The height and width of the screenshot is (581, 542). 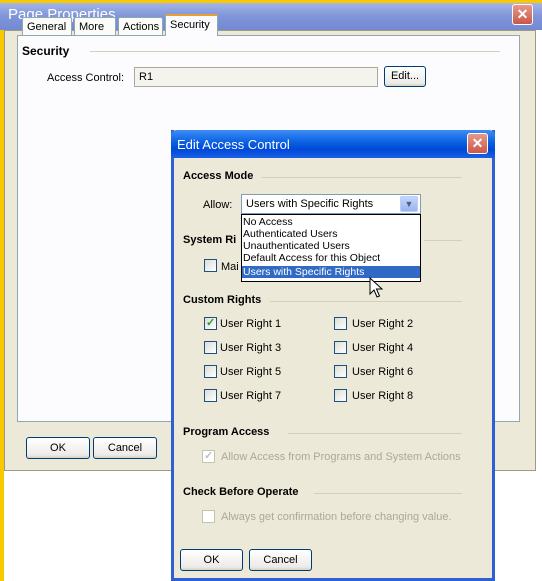 What do you see at coordinates (331, 272) in the screenshot?
I see `dropdown-option-users-with-specific-rights: Users with Specific Rights` at bounding box center [331, 272].